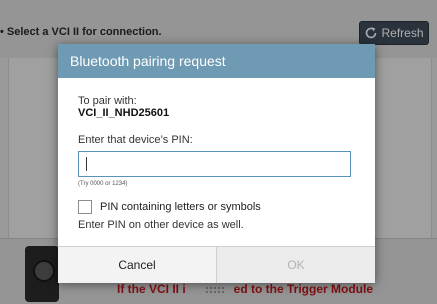 The image size is (437, 304). I want to click on dialog-title: Bluetooth pairing request, so click(216, 61).